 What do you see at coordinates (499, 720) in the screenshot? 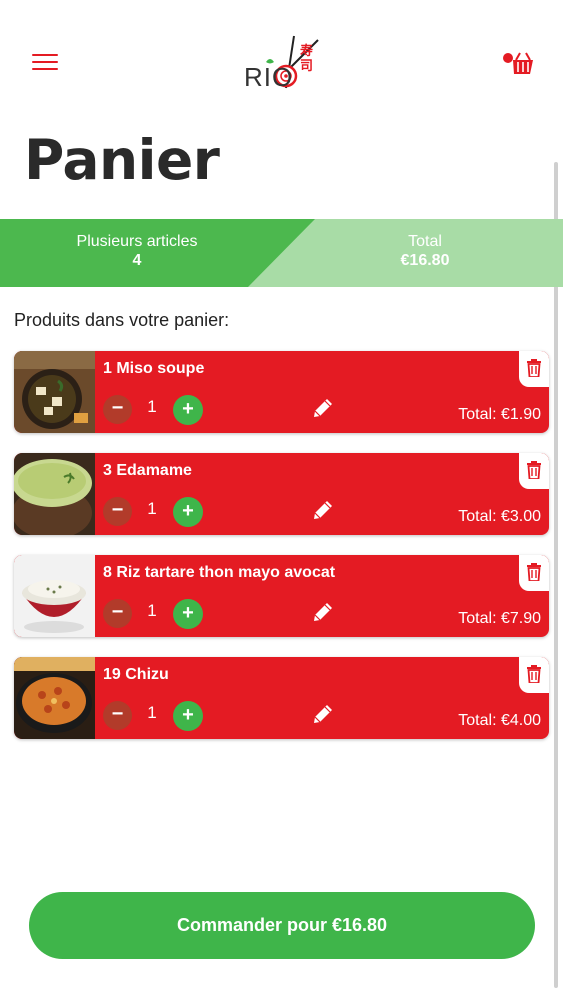
I see `item-total: Total: €4.00` at bounding box center [499, 720].